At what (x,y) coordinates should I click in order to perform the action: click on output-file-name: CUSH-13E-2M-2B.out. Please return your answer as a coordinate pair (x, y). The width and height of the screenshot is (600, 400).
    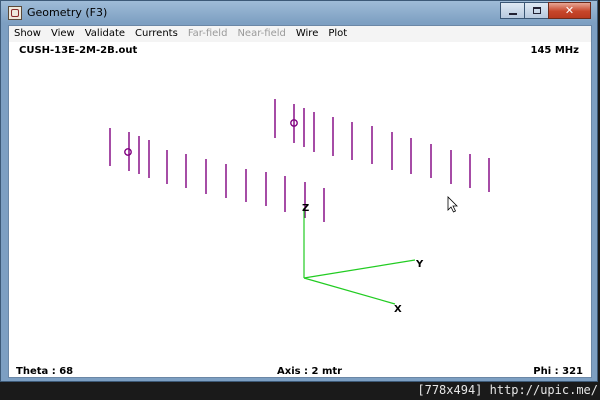
    Looking at the image, I should click on (78, 50).